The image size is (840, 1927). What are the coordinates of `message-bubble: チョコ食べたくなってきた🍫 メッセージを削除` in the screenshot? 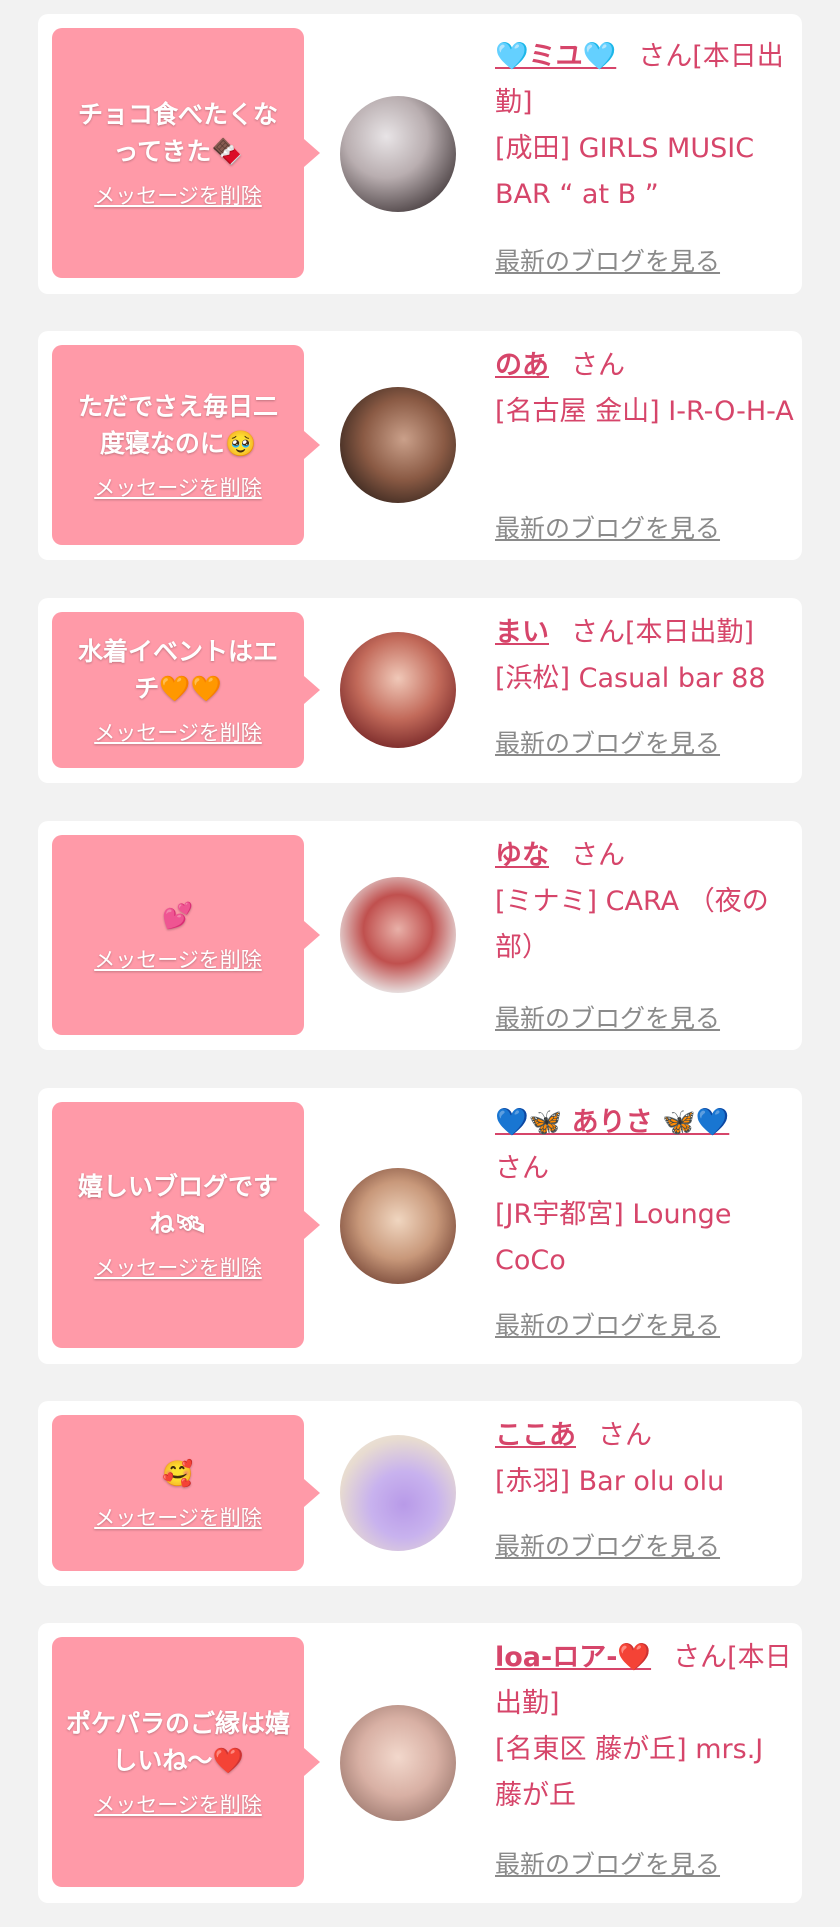 It's located at (186, 153).